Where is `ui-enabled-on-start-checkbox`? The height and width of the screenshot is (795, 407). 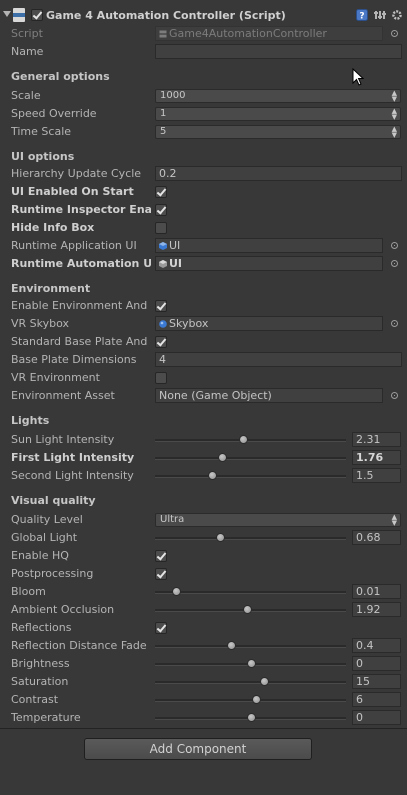
ui-enabled-on-start-checkbox is located at coordinates (161, 192).